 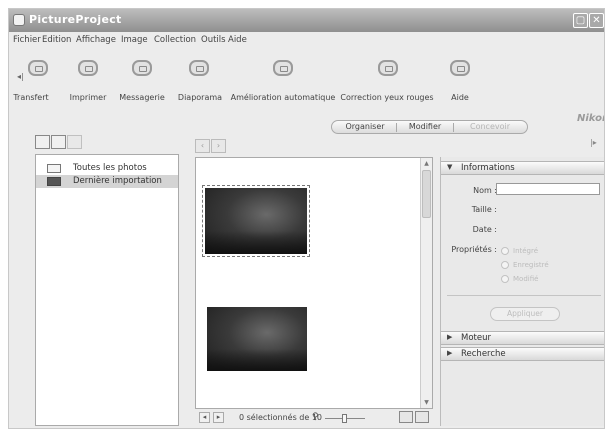 I want to click on collection-label: Dernière importation, so click(x=117, y=181).